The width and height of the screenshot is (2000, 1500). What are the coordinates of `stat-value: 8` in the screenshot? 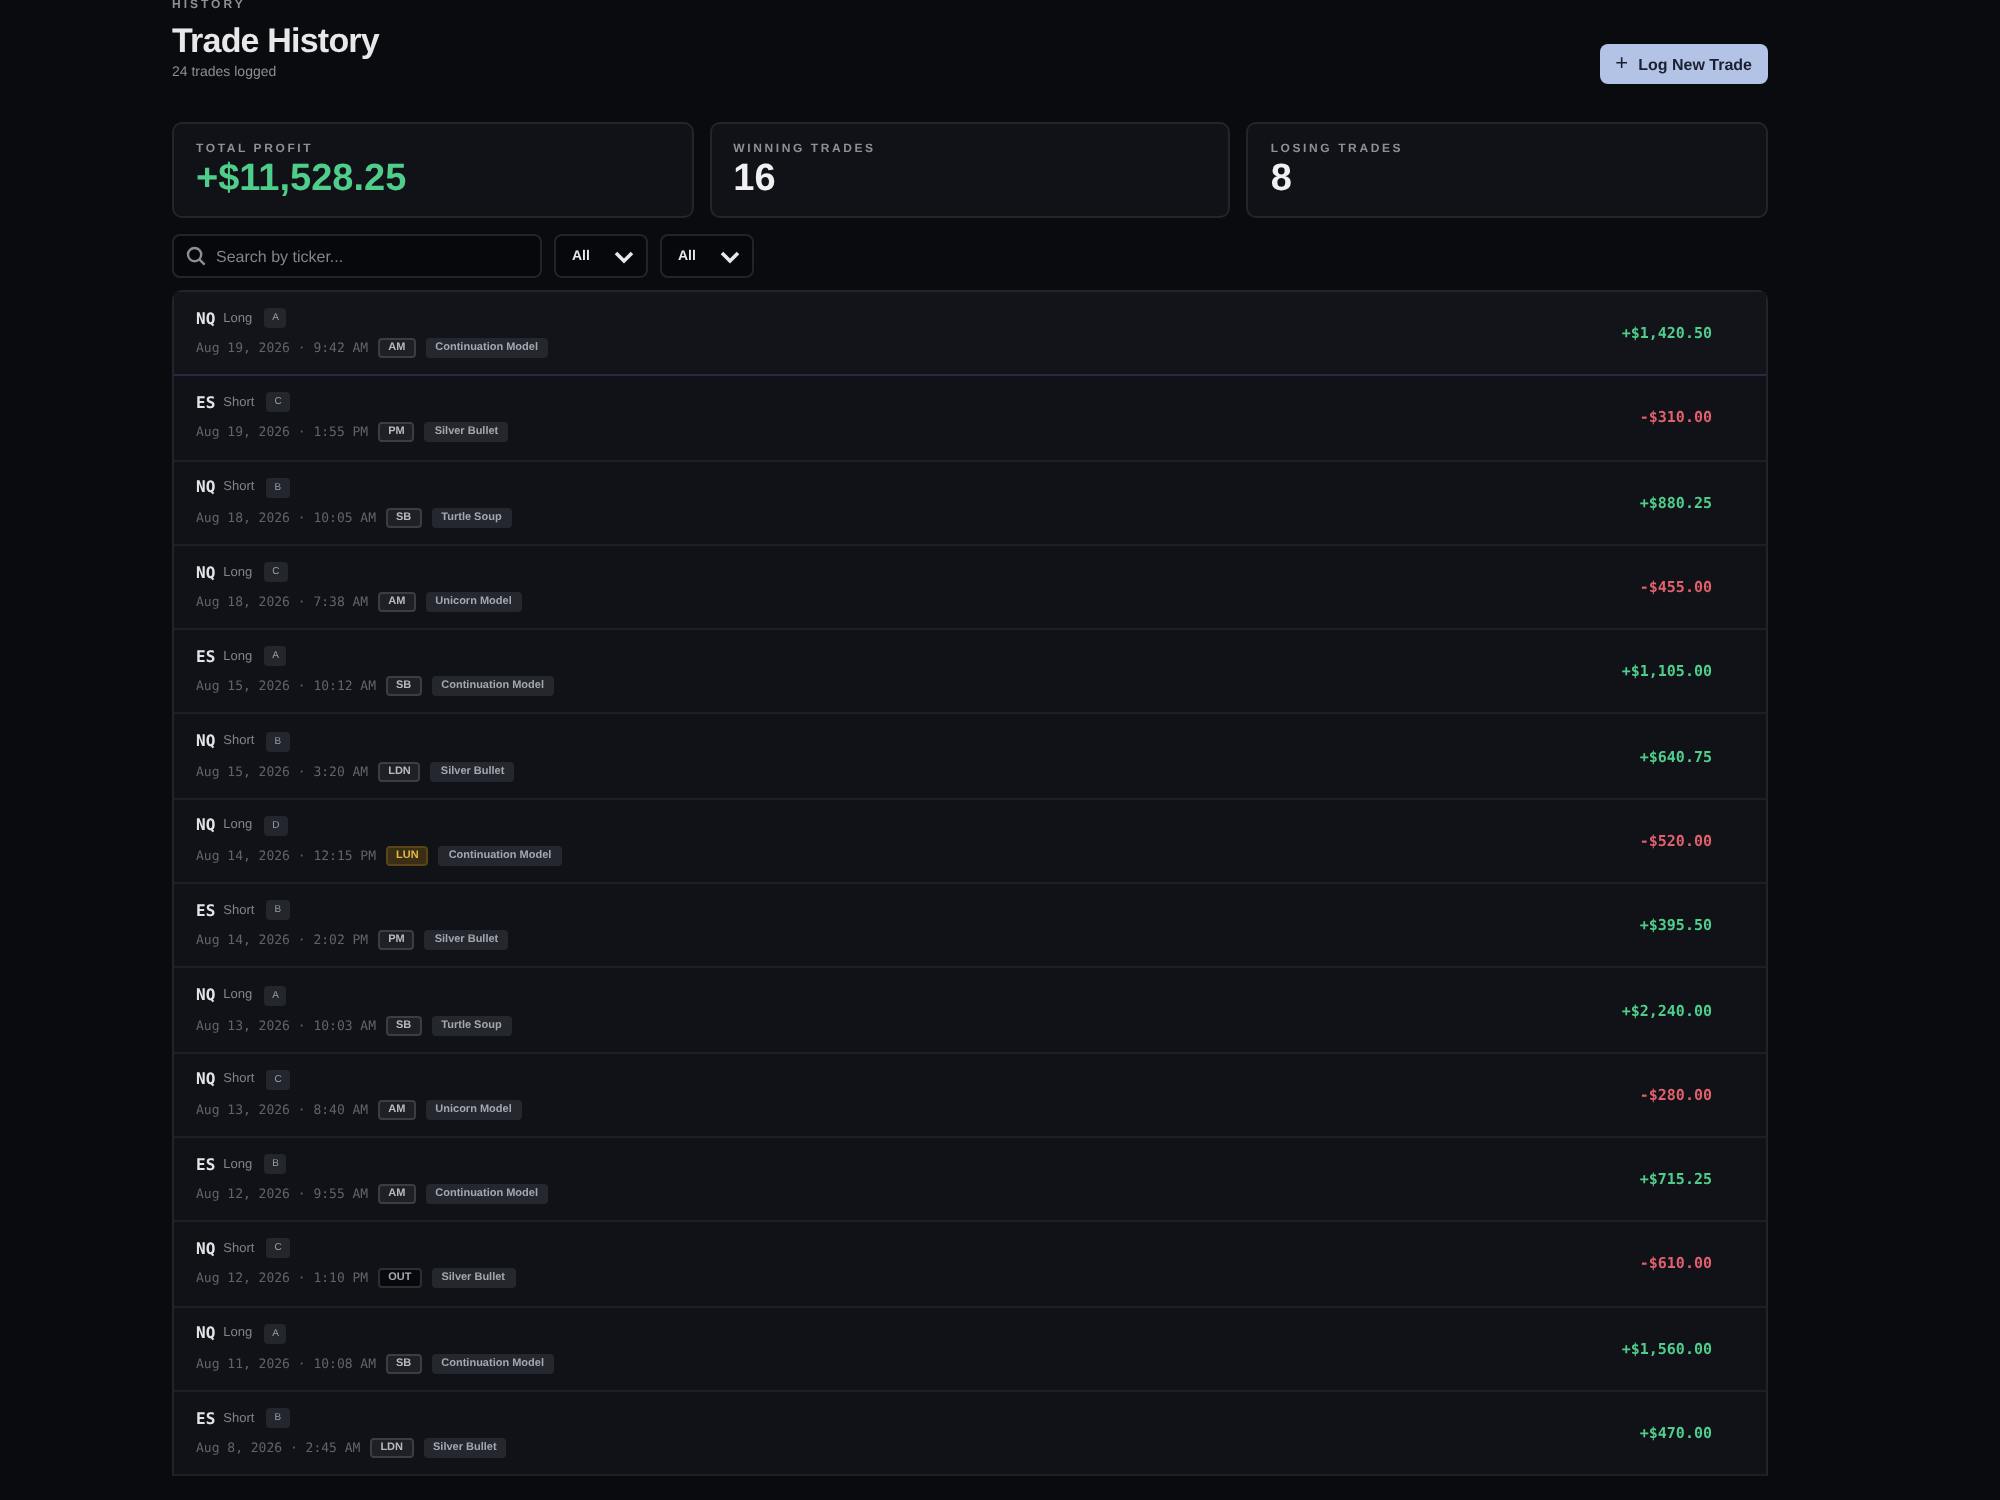 It's located at (1282, 180).